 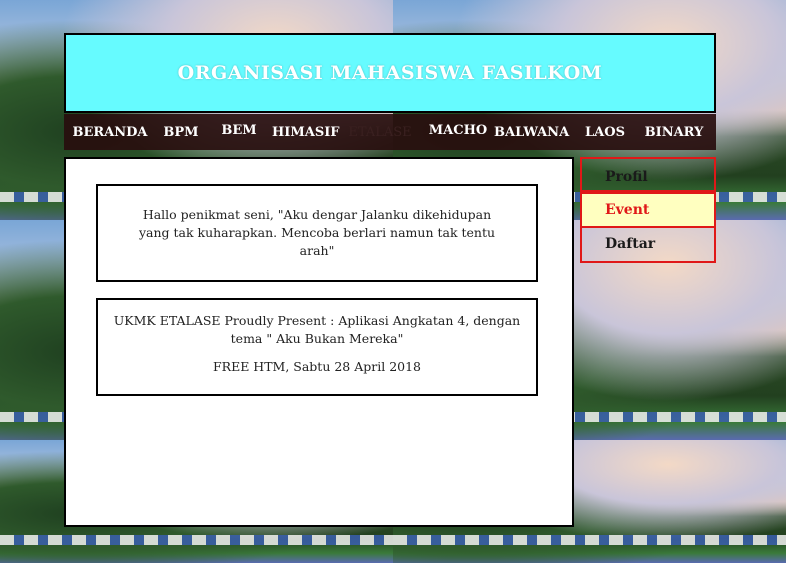 What do you see at coordinates (674, 132) in the screenshot?
I see `nav-item-binary: BINARY` at bounding box center [674, 132].